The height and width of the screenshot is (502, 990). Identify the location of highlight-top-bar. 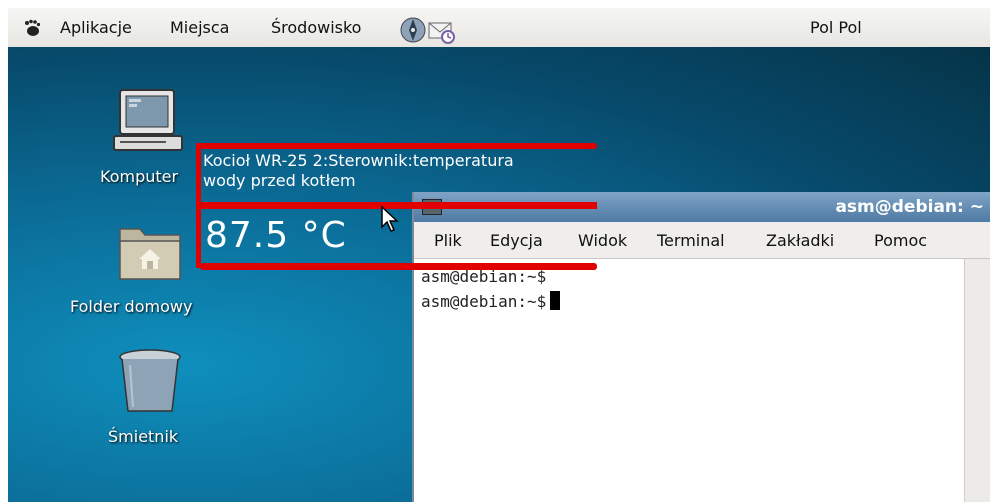
(398, 146).